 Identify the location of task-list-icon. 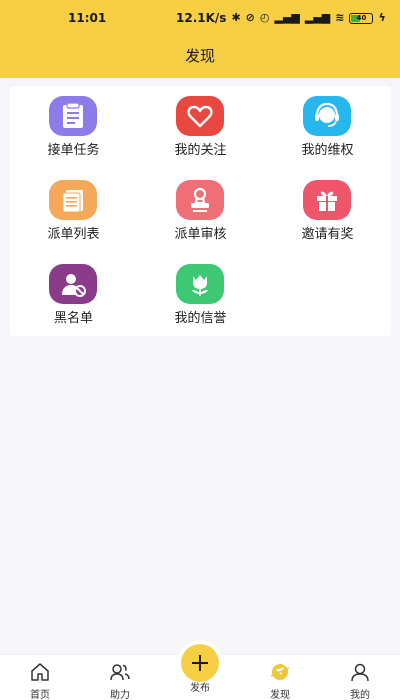
(73, 116).